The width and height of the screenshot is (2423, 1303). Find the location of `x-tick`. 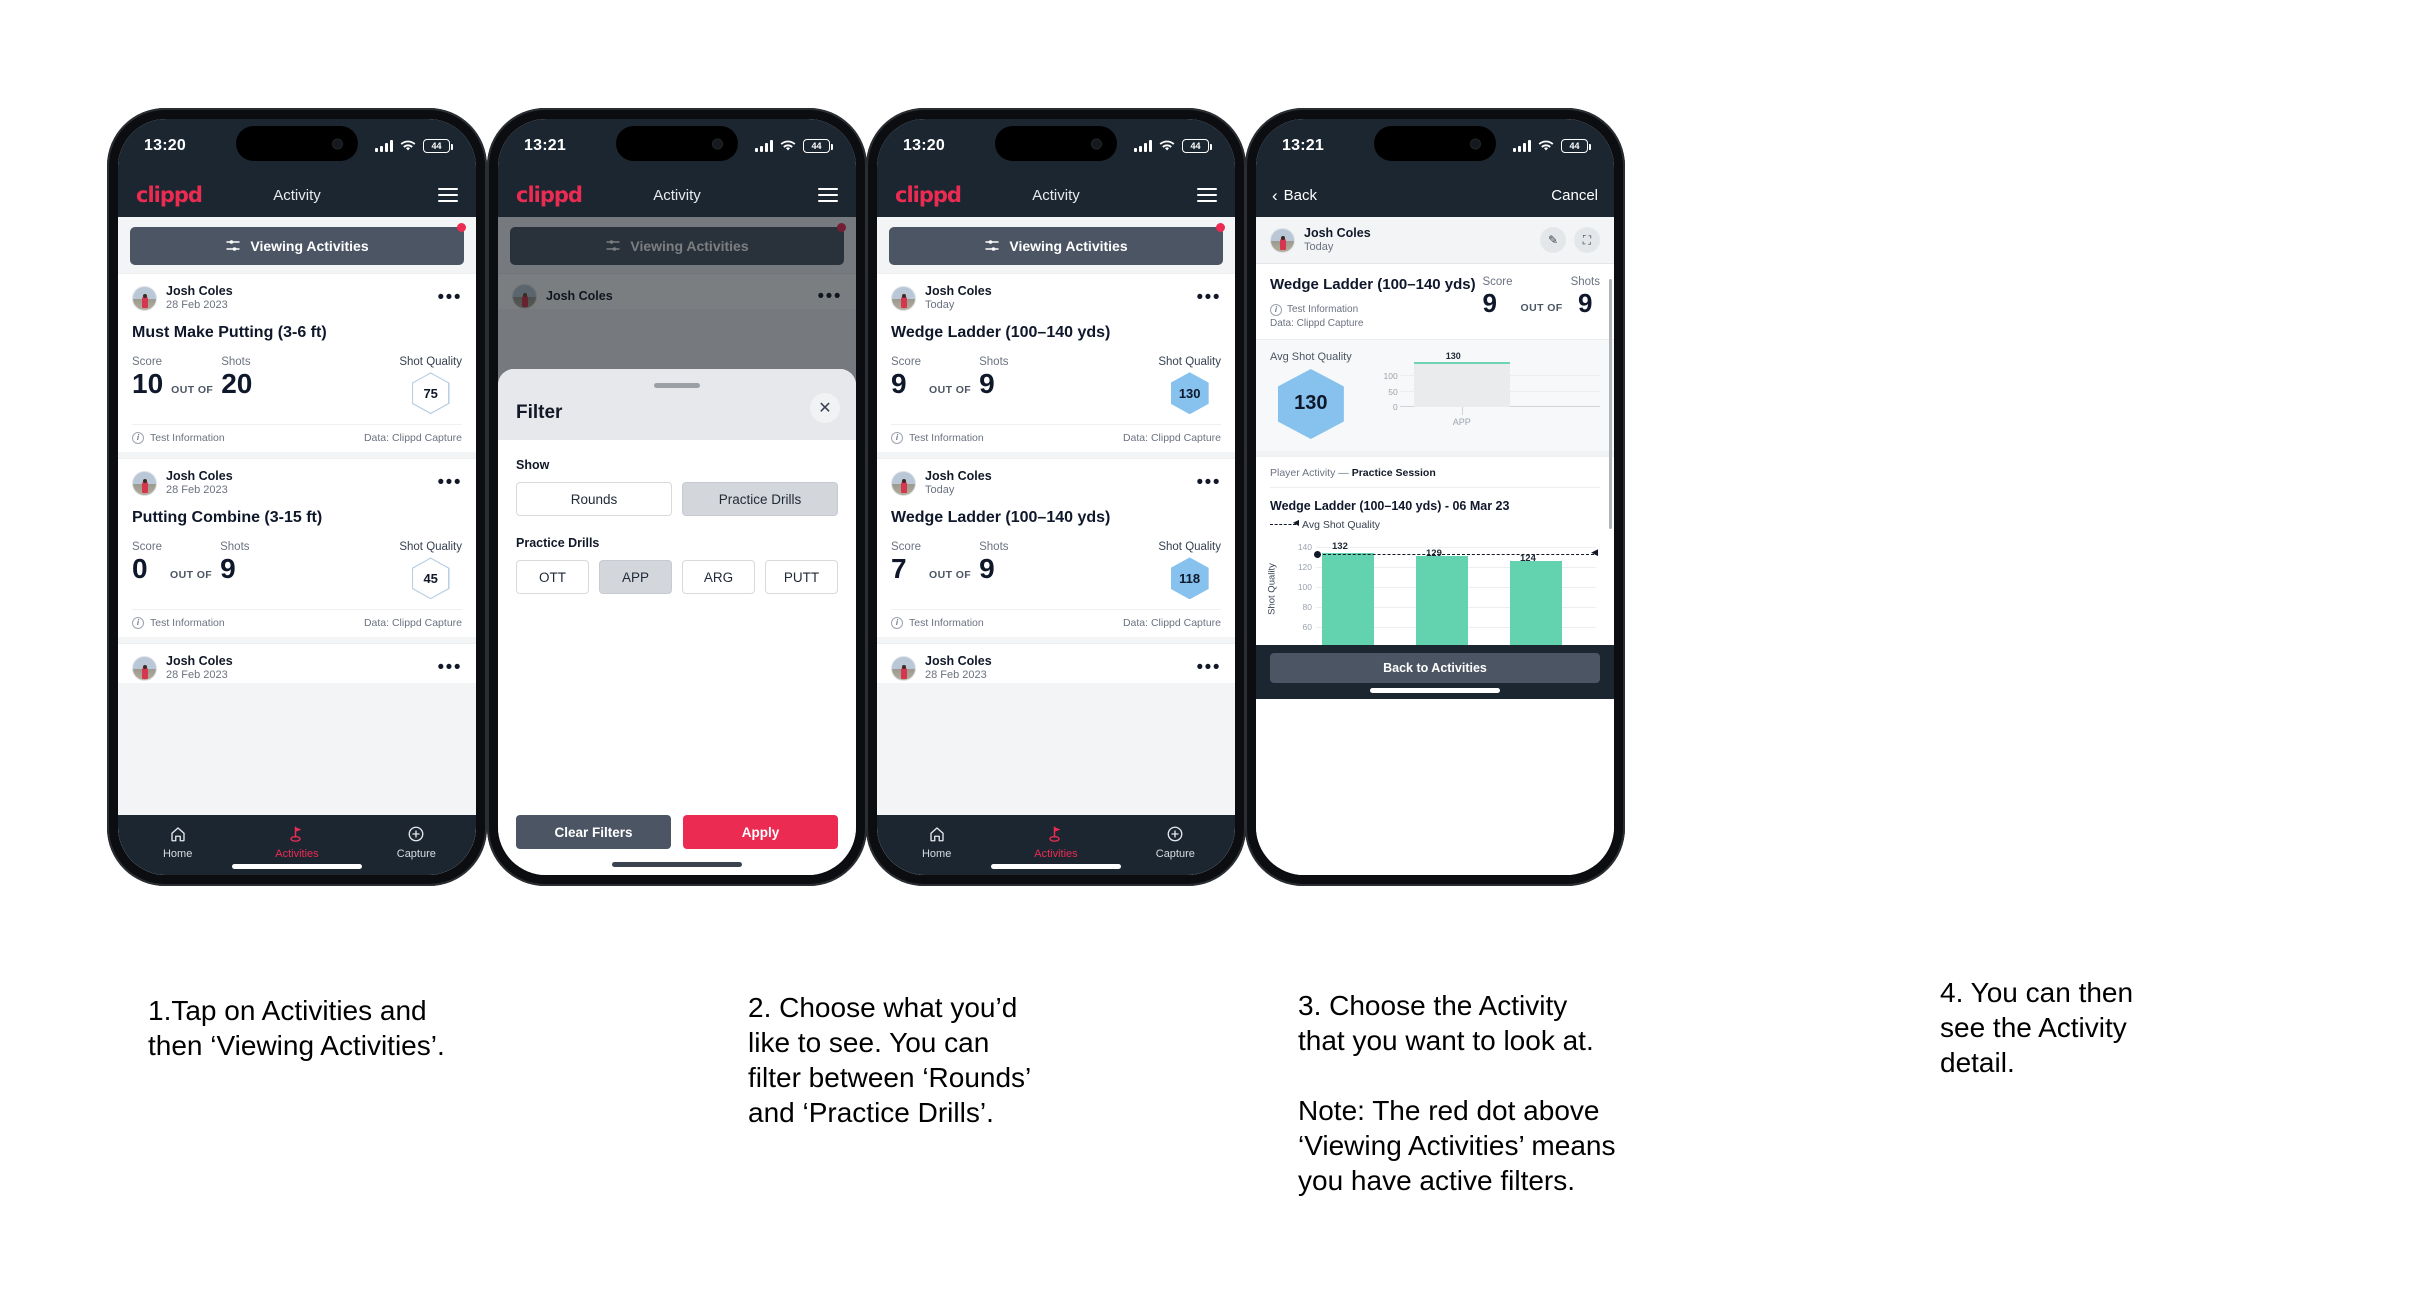

x-tick is located at coordinates (1462, 410).